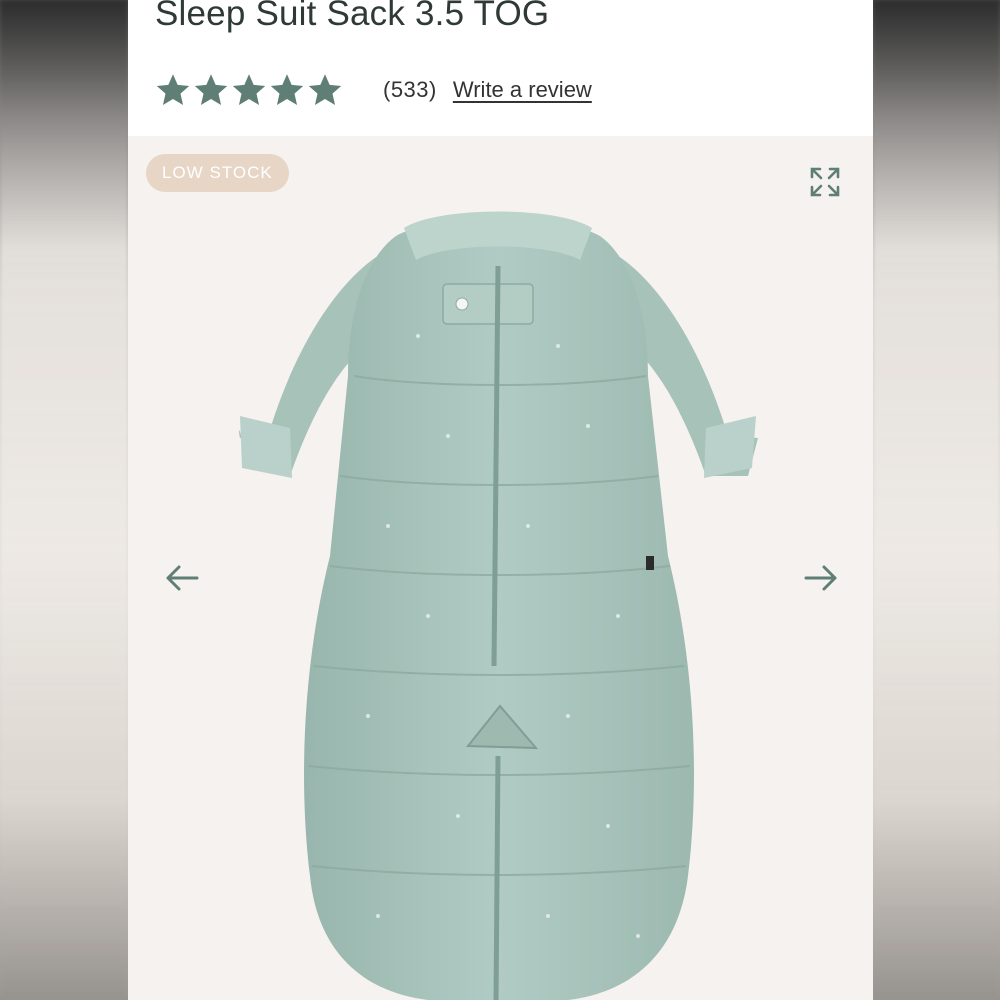  Describe the element at coordinates (410, 90) in the screenshot. I see `review-count: (533)` at that location.